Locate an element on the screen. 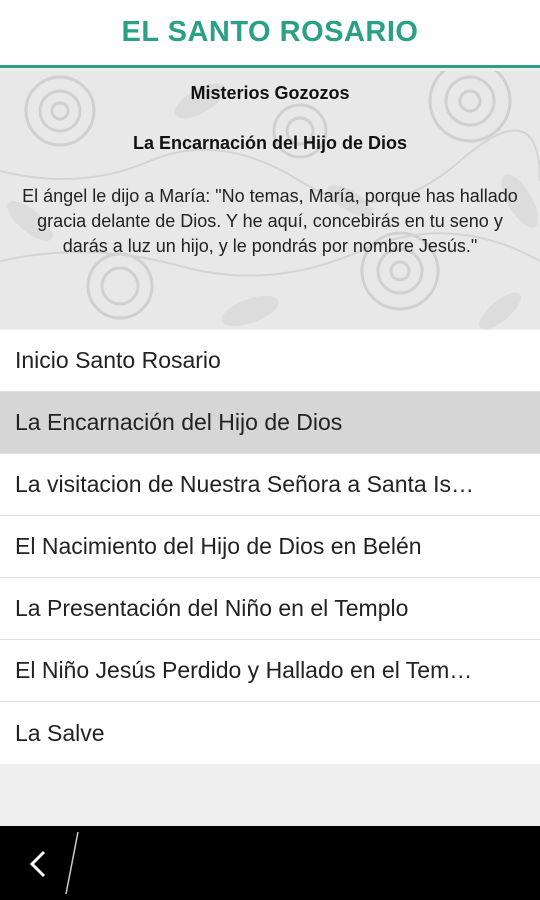 Image resolution: width=540 pixels, height=900 pixels. back-arrow-icon is located at coordinates (39, 864).